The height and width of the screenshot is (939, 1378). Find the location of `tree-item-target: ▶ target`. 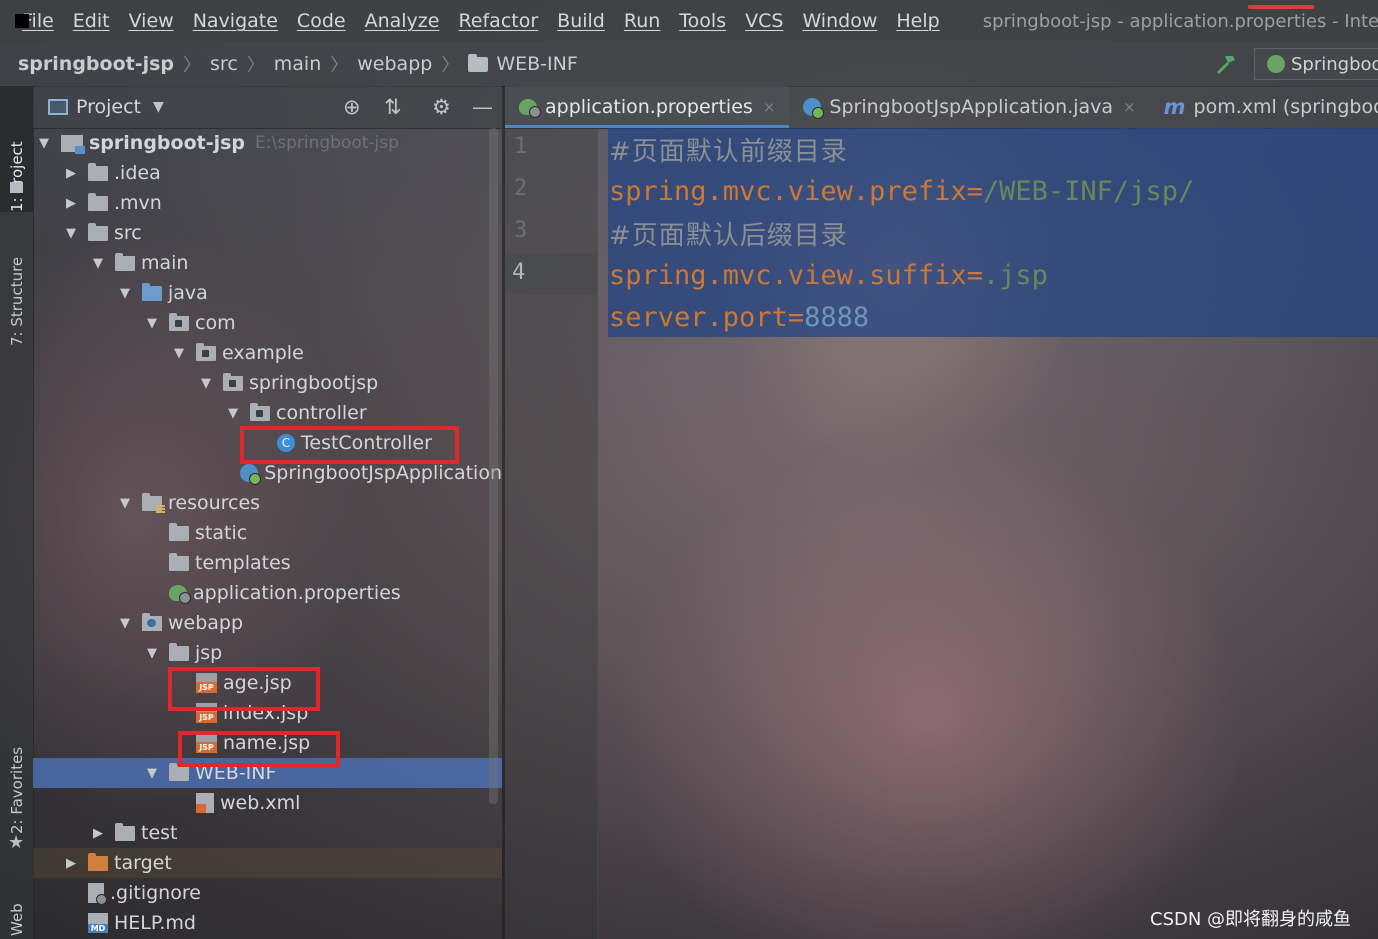

tree-item-target: ▶ target is located at coordinates (267, 863).